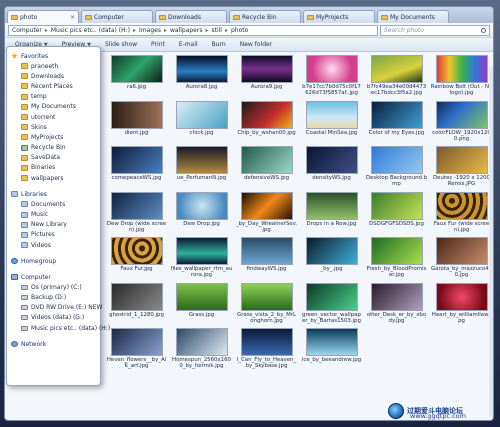 The image size is (500, 427). Describe the element at coordinates (136, 305) in the screenshot. I see `file-item: ghostrid_1_1280.jpg` at that location.